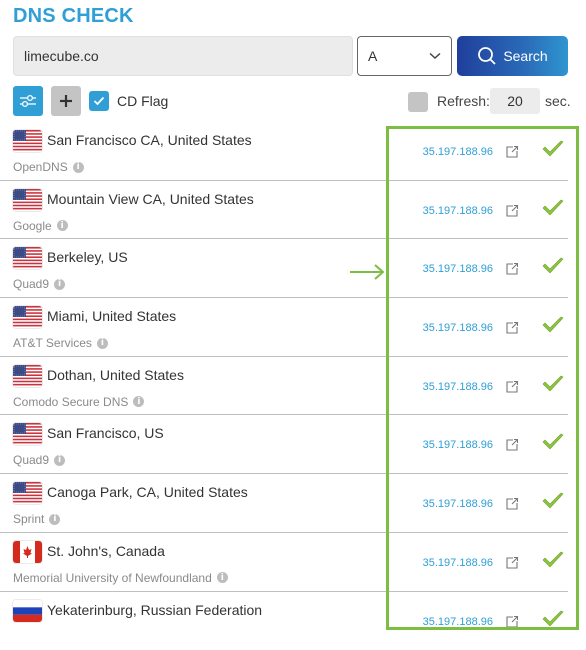 This screenshot has height=650, width=586. I want to click on search-button-label: Search, so click(525, 56).